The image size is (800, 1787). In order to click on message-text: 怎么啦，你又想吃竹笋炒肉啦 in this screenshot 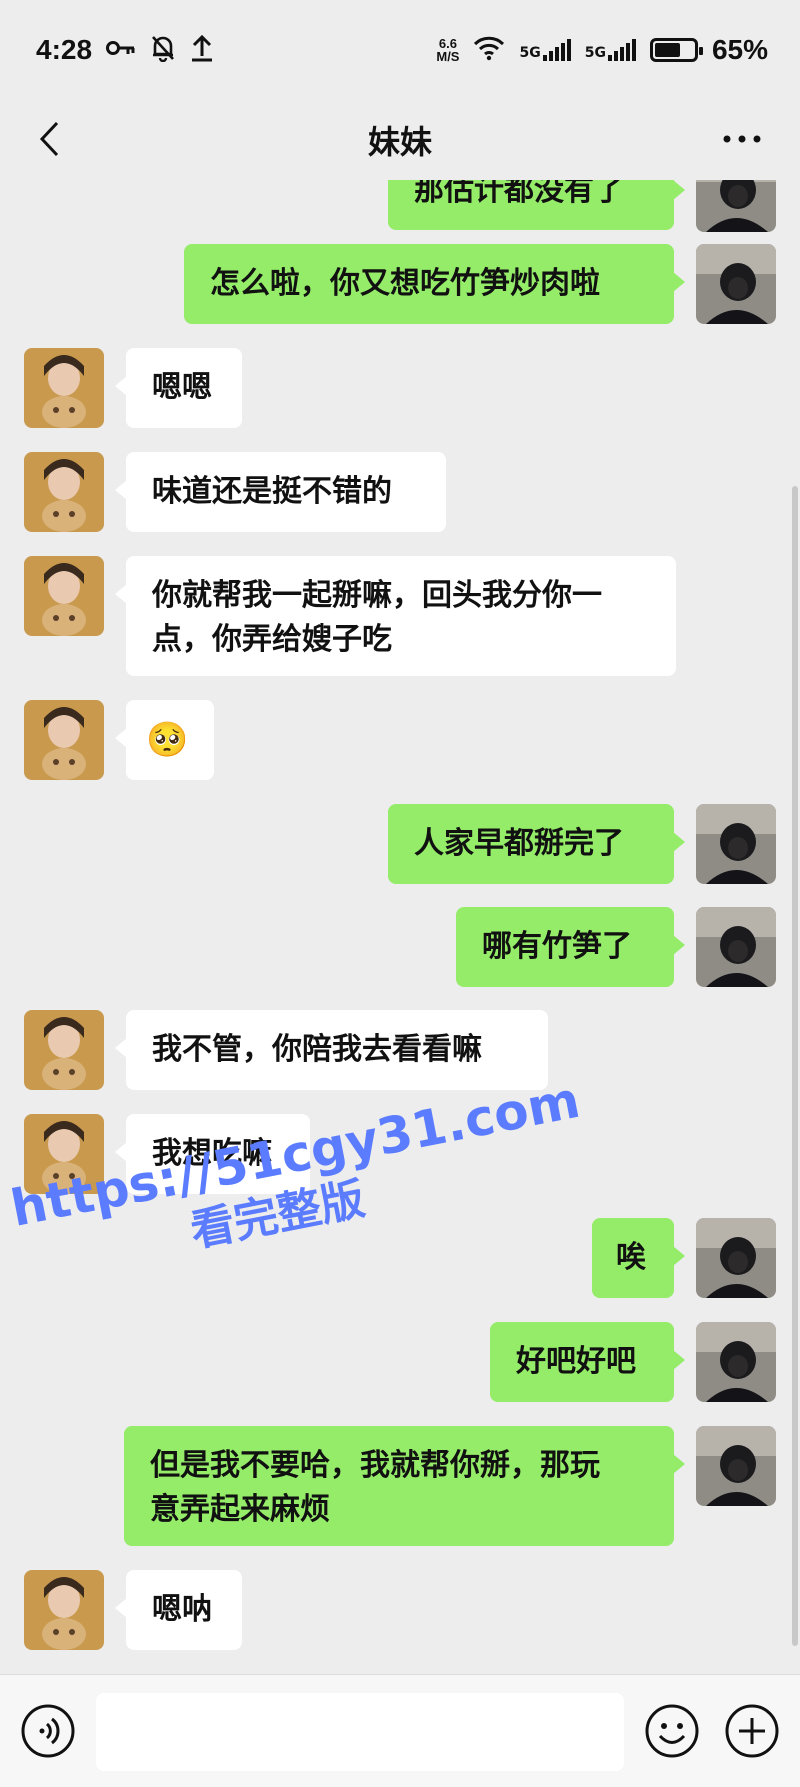, I will do `click(405, 283)`.